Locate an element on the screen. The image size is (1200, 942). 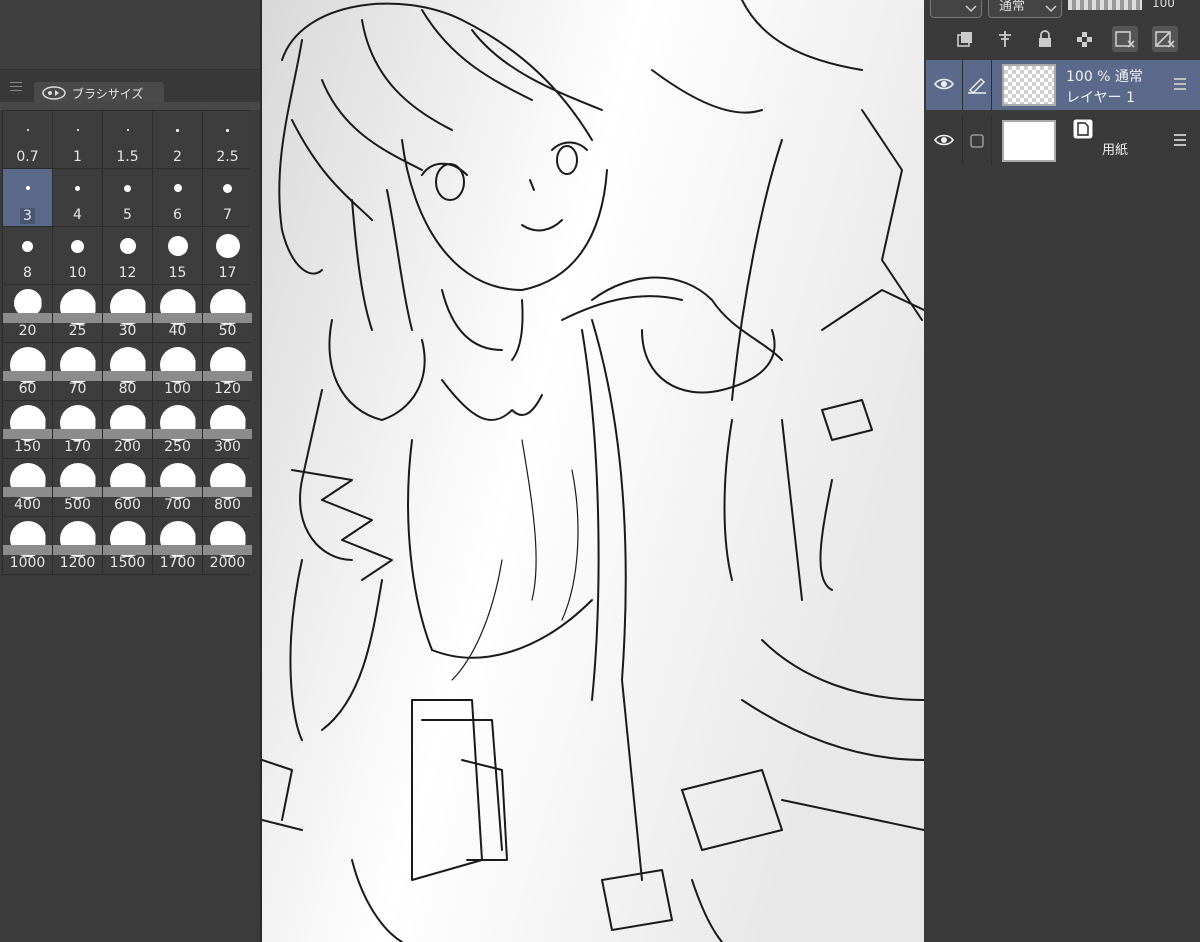
brush-size-50: 50 is located at coordinates (227, 313).